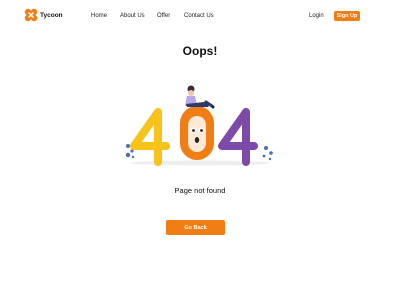 This screenshot has width=400, height=300. Describe the element at coordinates (195, 227) in the screenshot. I see `go-back-button: Go Back` at that location.